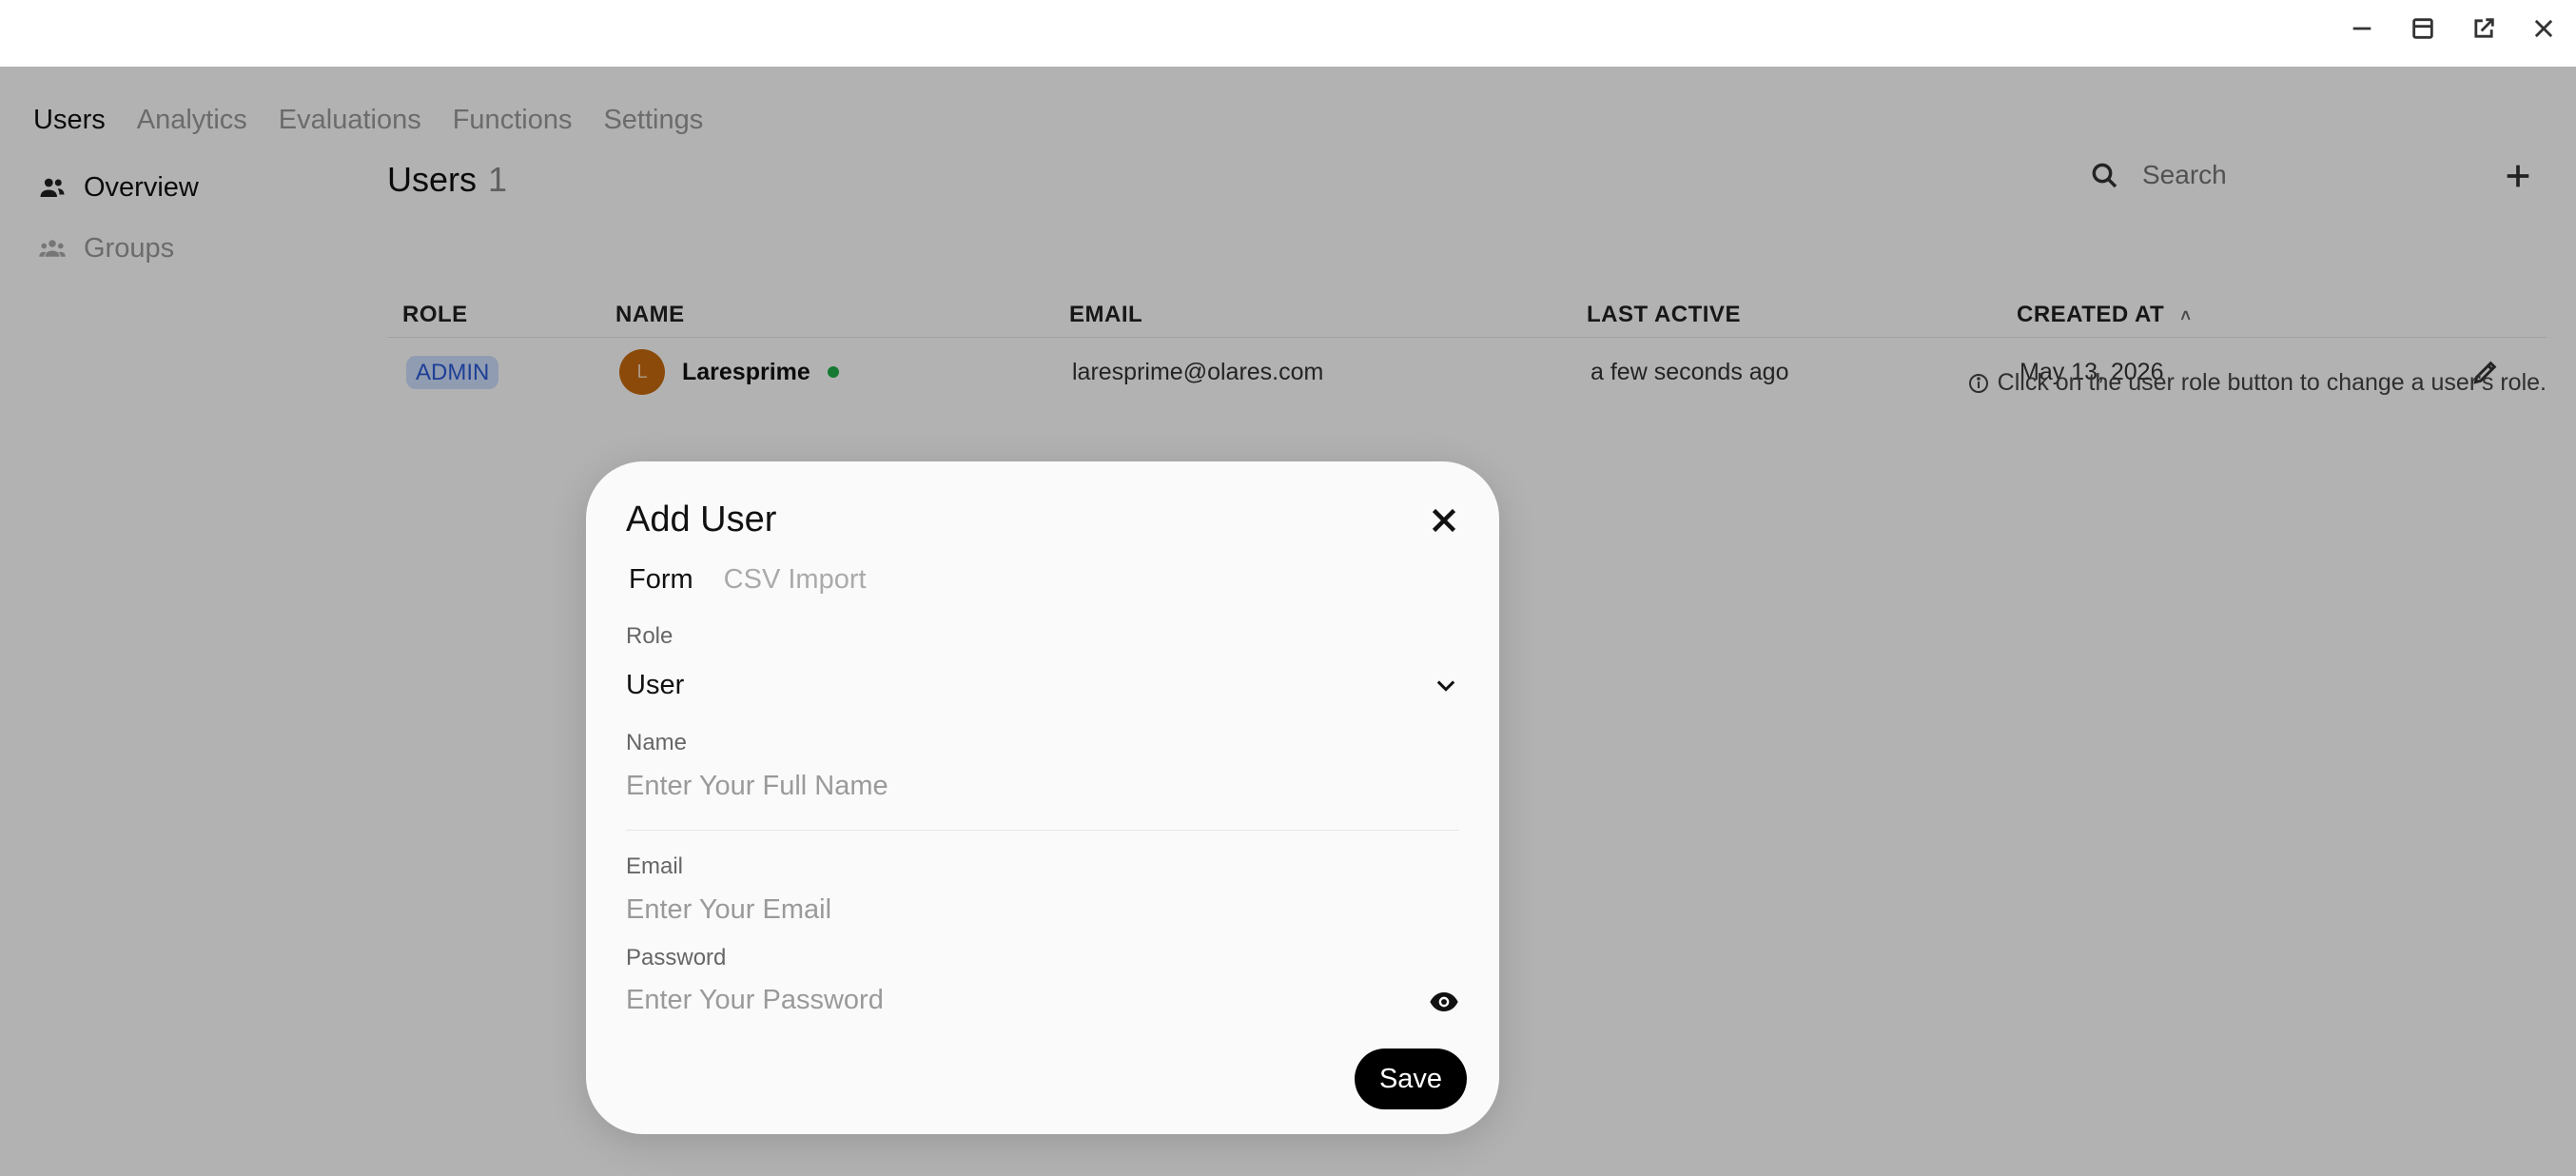 This screenshot has width=2576, height=1176. What do you see at coordinates (677, 957) in the screenshot?
I see `password-label: Password` at bounding box center [677, 957].